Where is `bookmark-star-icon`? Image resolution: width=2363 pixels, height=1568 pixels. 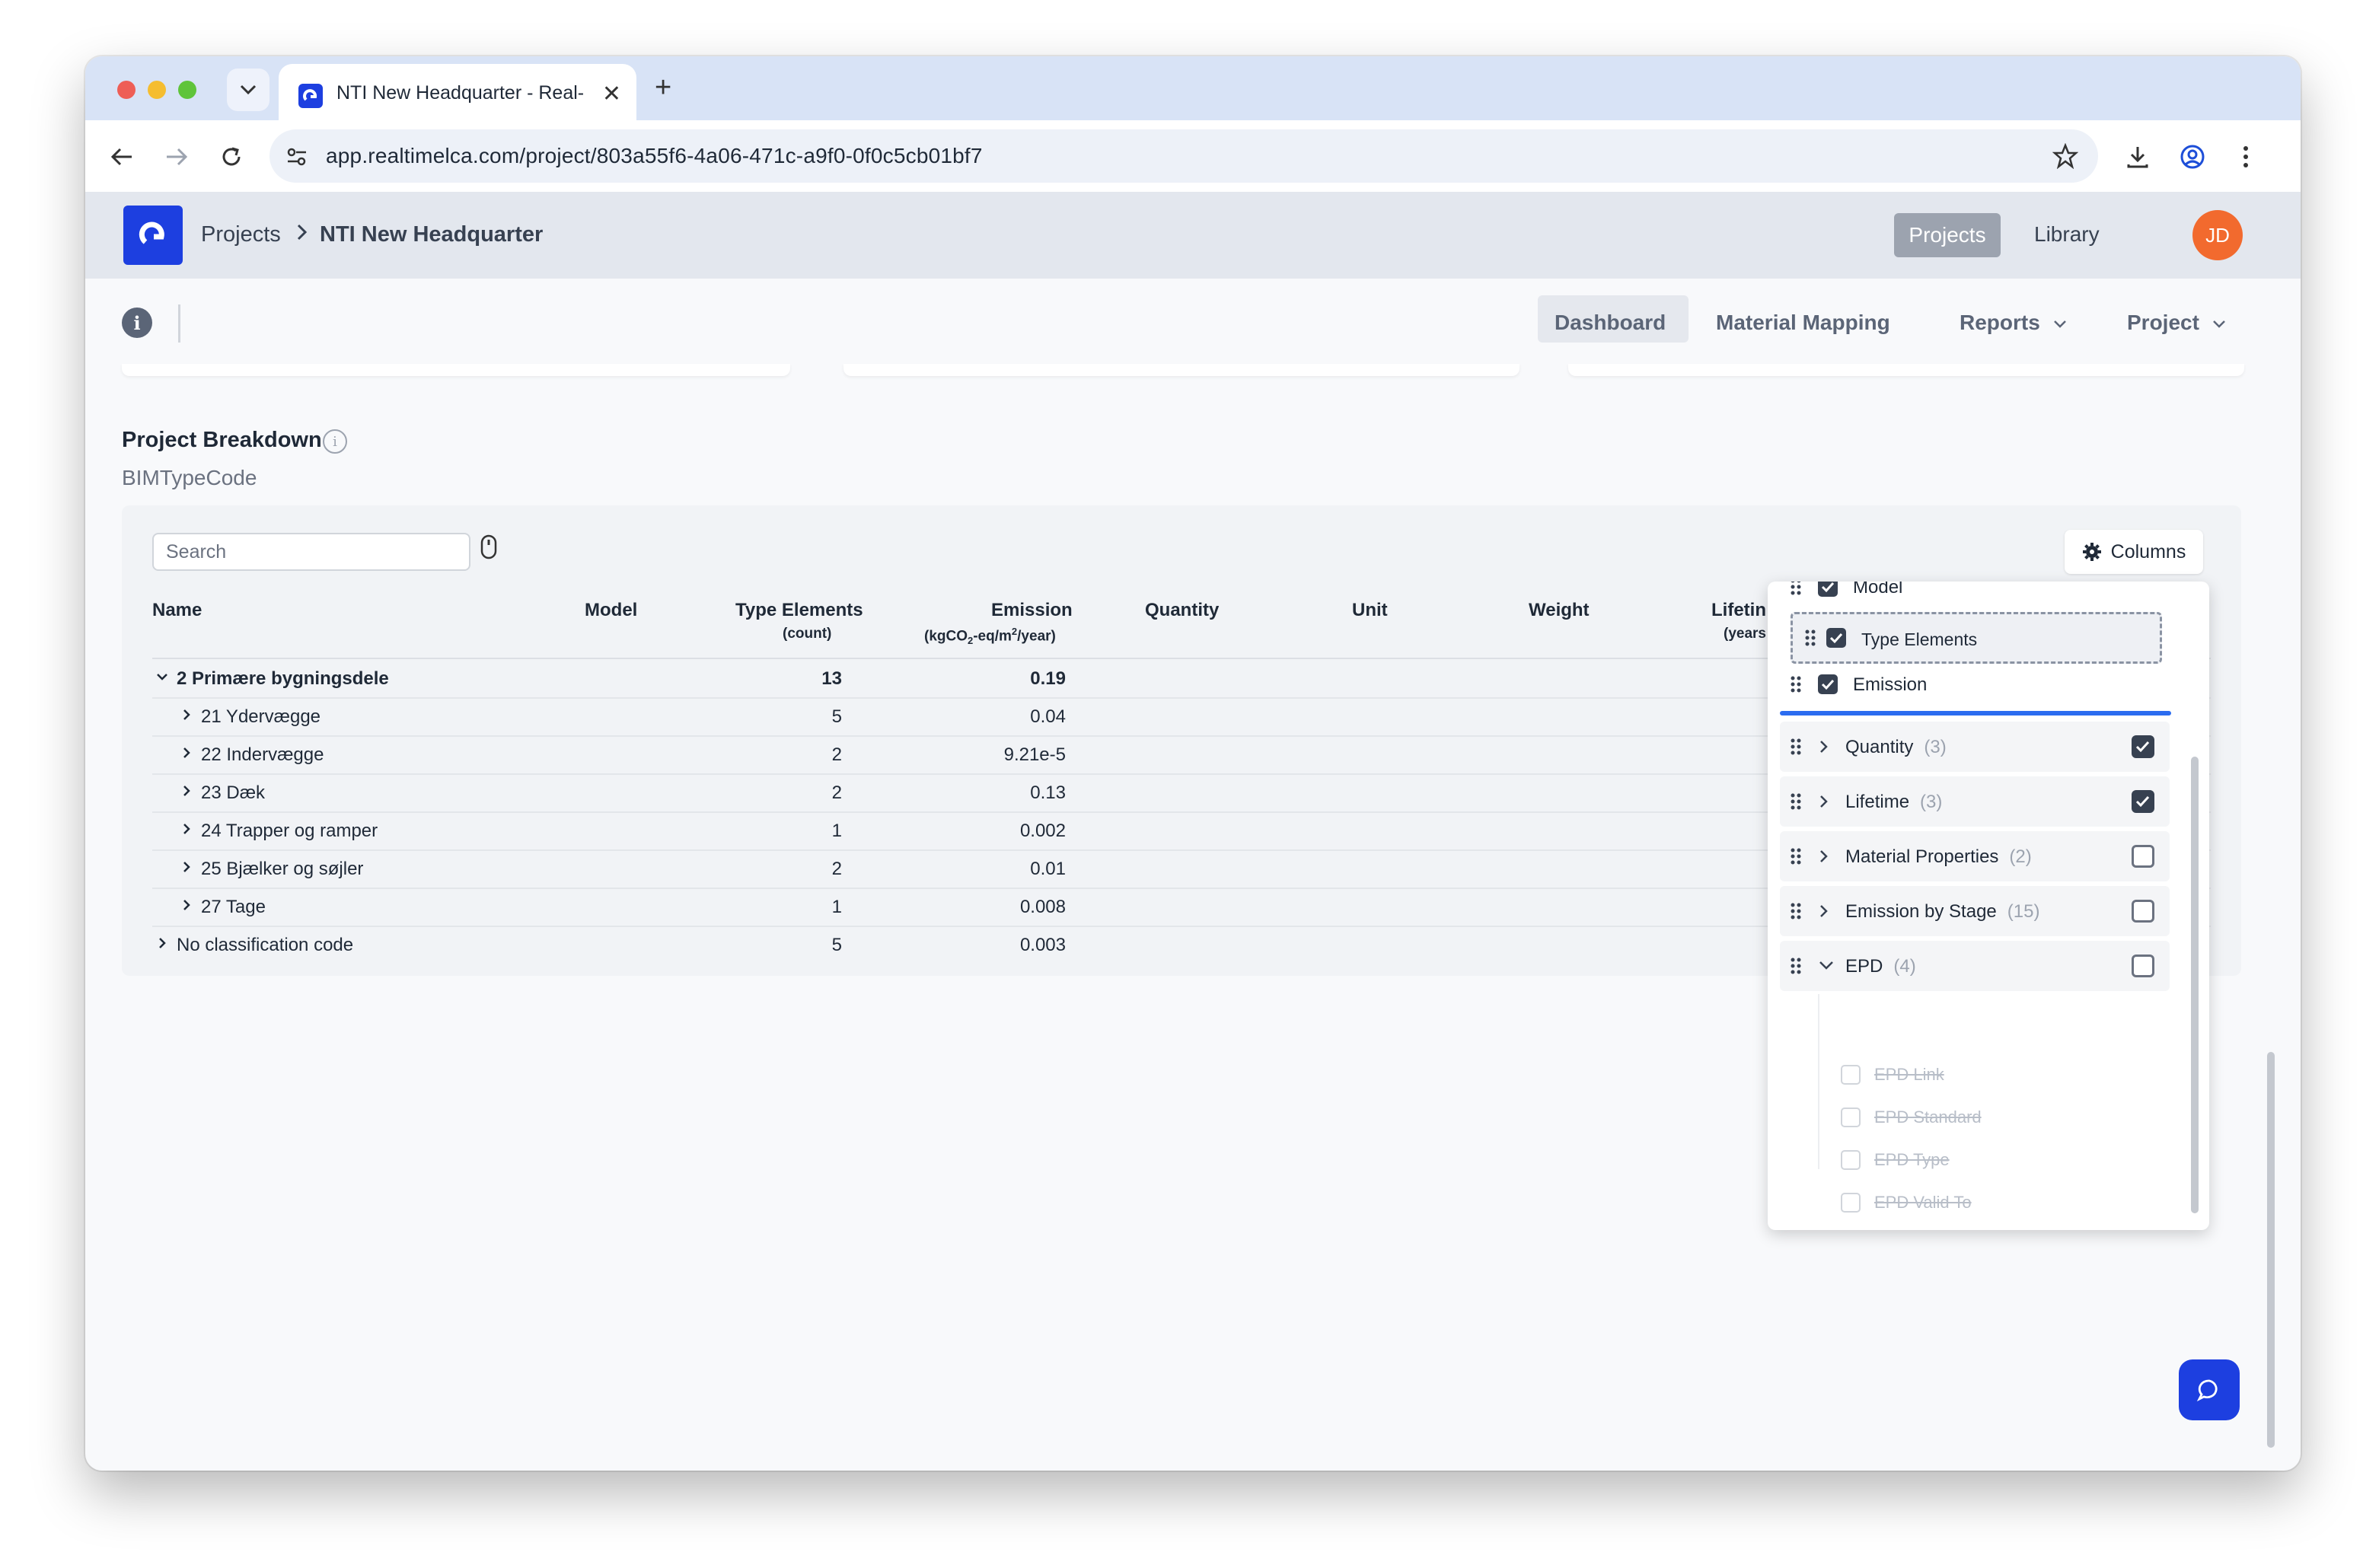 bookmark-star-icon is located at coordinates (2065, 156).